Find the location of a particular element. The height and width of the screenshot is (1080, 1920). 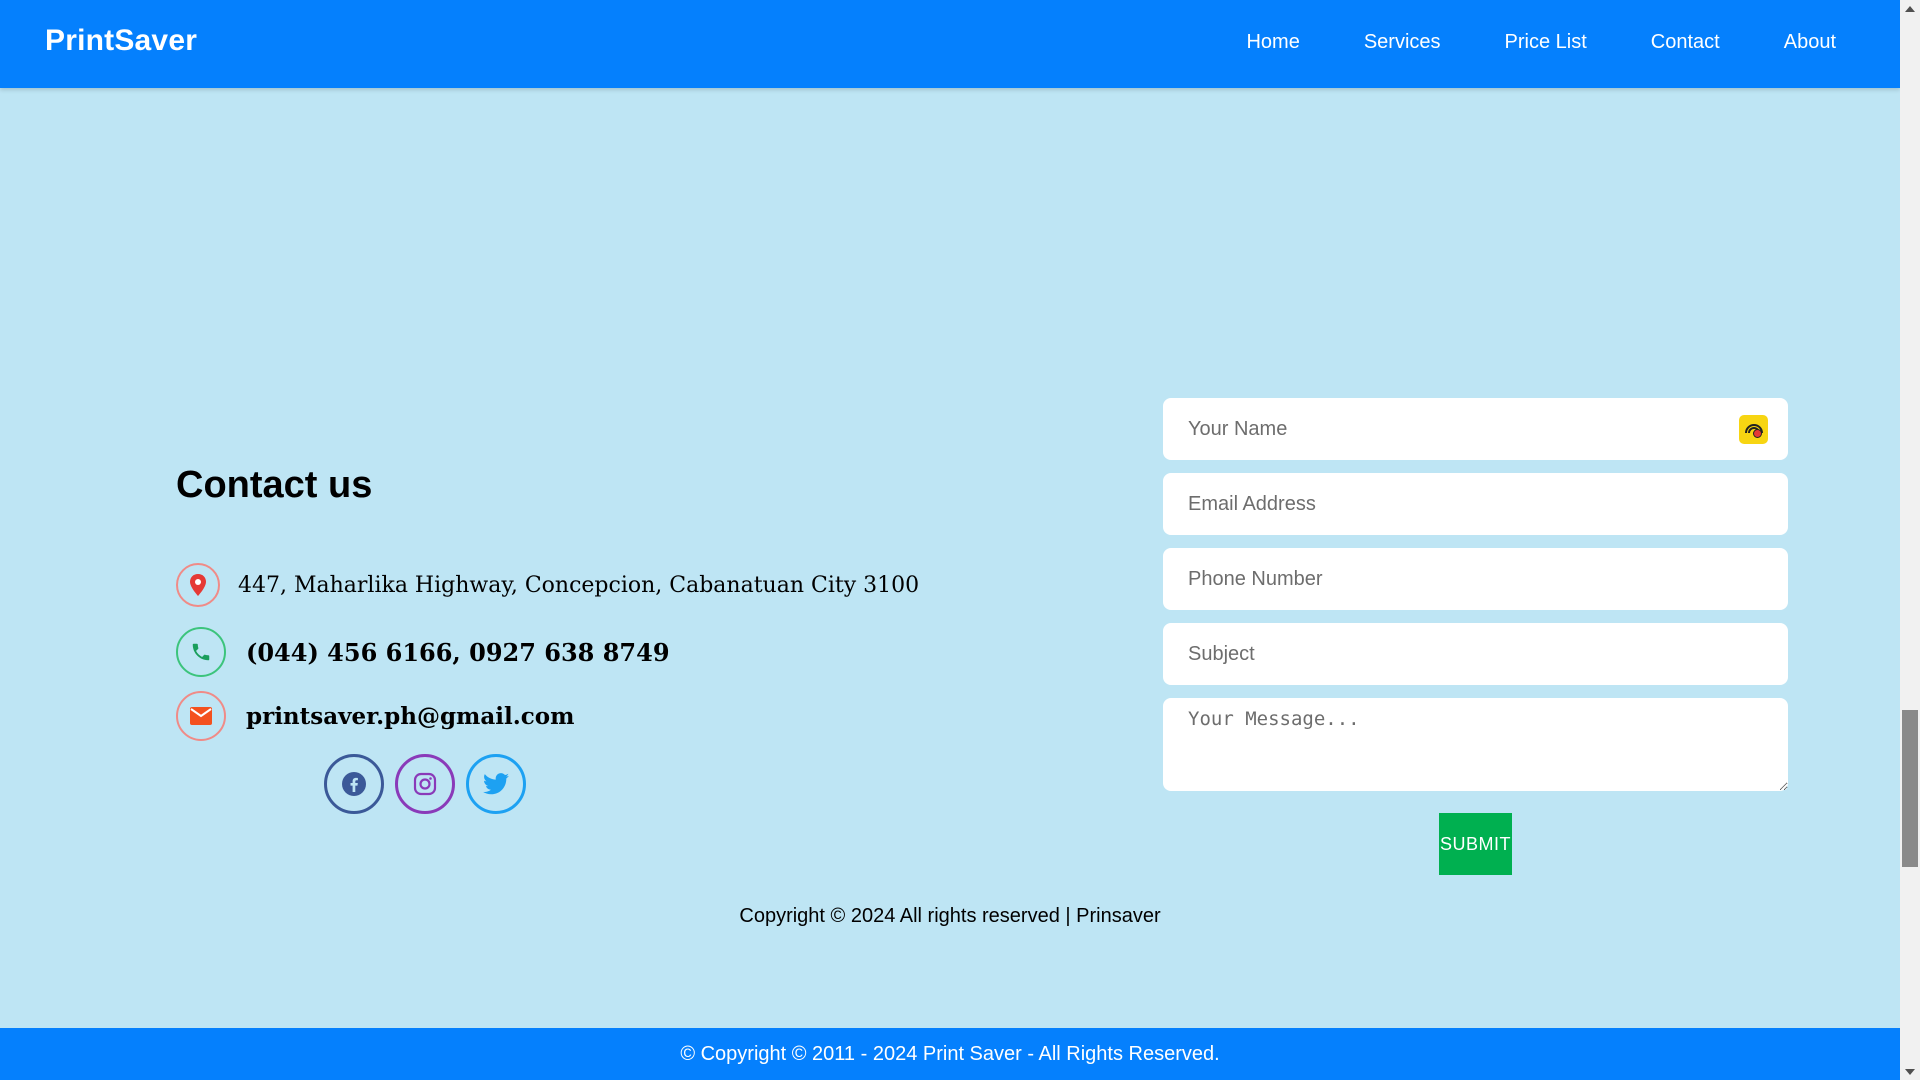

email-text: printsaver.ph@gmail.com is located at coordinates (410, 716).